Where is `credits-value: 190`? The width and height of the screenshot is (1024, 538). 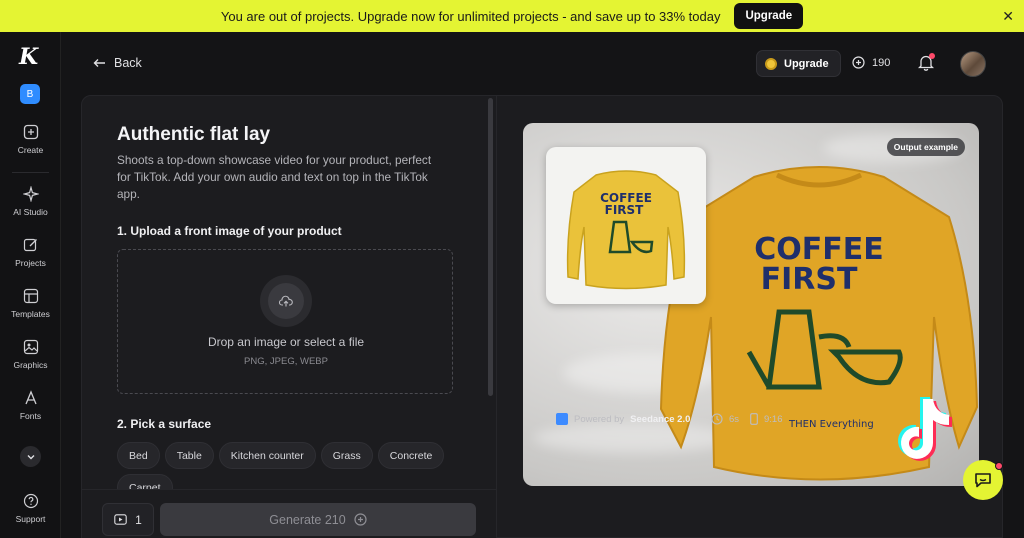 credits-value: 190 is located at coordinates (881, 62).